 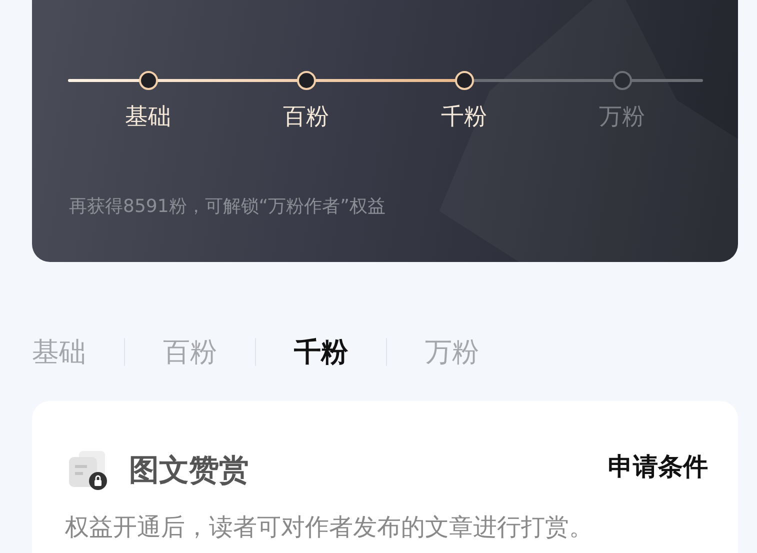 What do you see at coordinates (227, 206) in the screenshot?
I see `unlock-hint: 再获得8591粉，可解锁“万粉作者”权益` at bounding box center [227, 206].